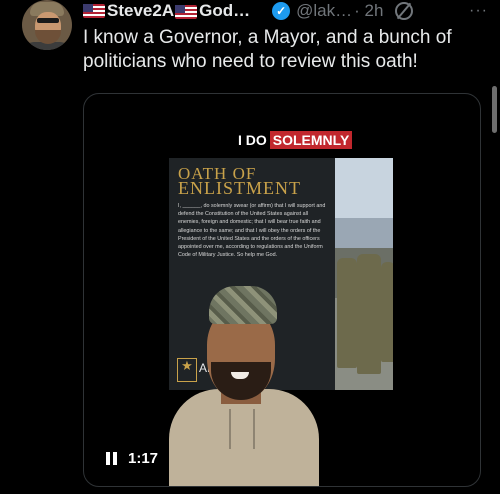  I want to click on hoodie-strings, so click(230, 429).